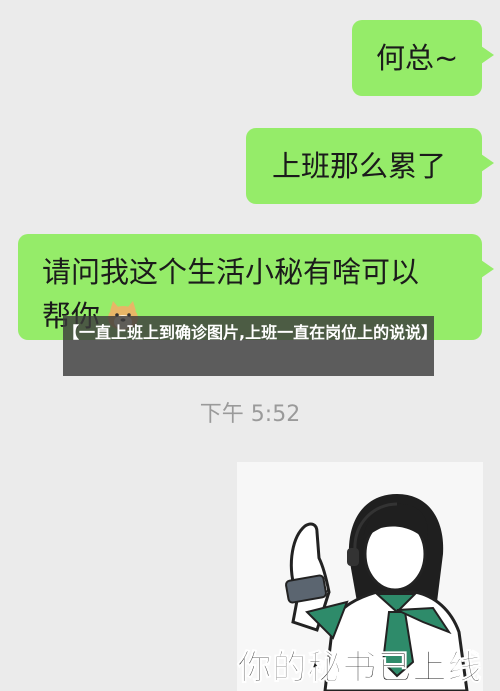 The width and height of the screenshot is (500, 691). Describe the element at coordinates (250, 346) in the screenshot. I see `caption-overlay: 【一直上班上到确诊图片,上班一直在岗位上的说说】` at that location.